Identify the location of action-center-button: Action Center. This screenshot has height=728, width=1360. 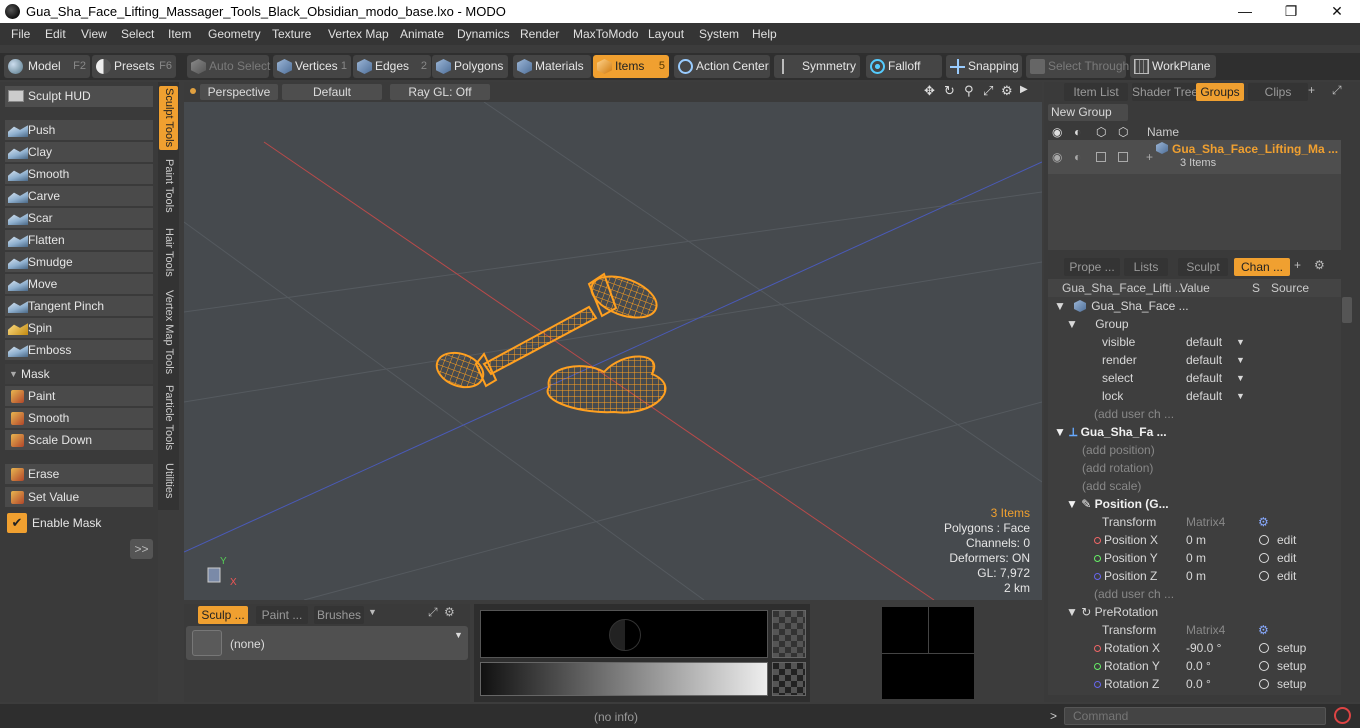
(722, 66).